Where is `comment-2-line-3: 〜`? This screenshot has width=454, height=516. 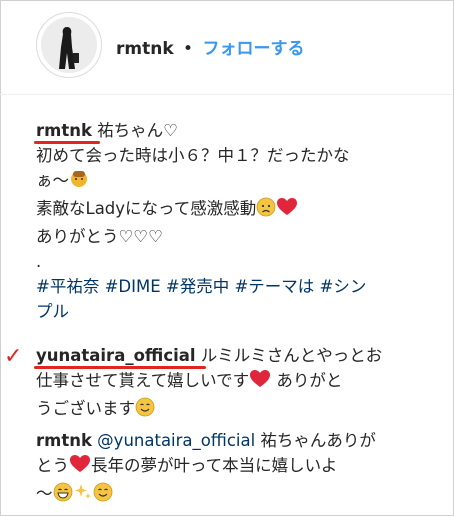 comment-2-line-3: 〜 is located at coordinates (44, 493).